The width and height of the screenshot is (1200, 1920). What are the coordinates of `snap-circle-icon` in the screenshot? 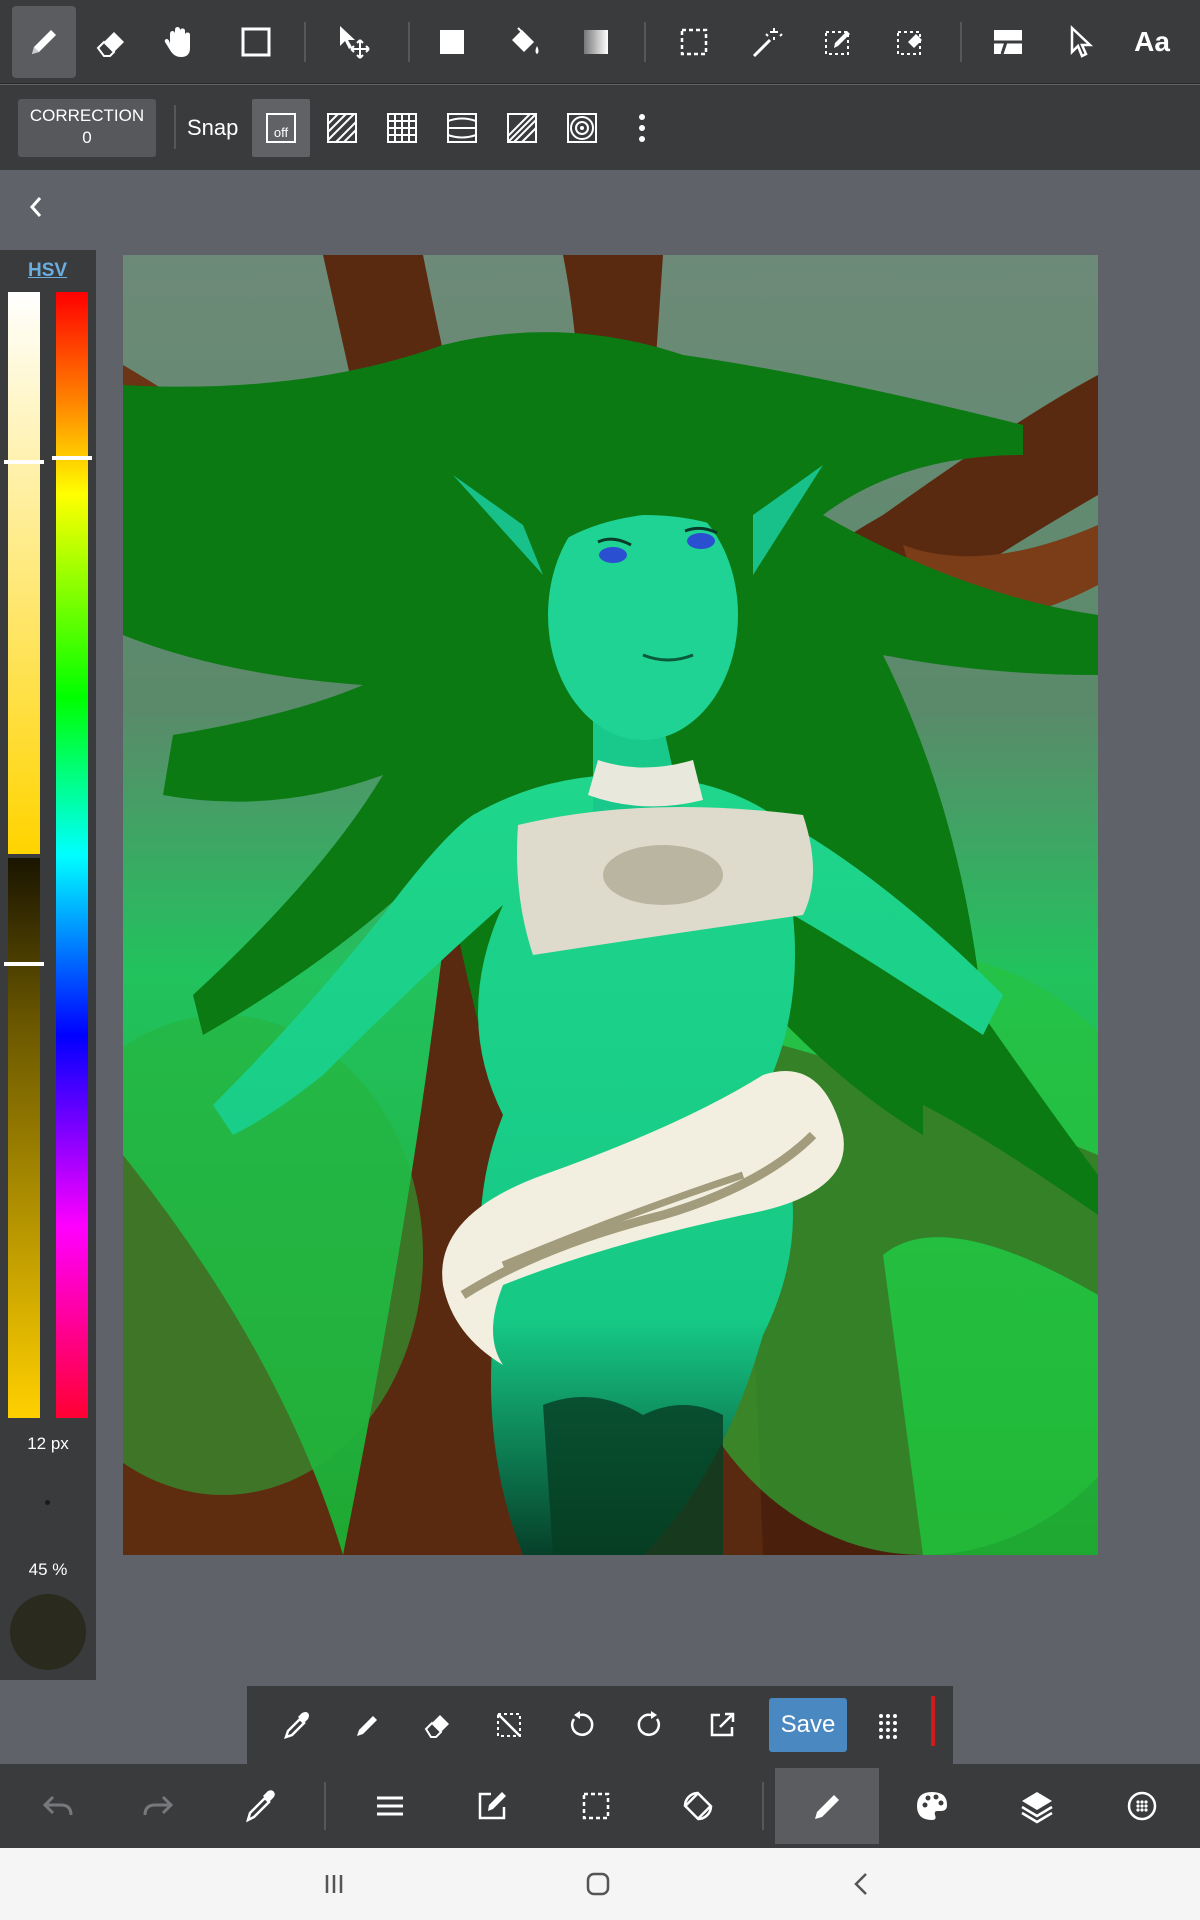 It's located at (582, 128).